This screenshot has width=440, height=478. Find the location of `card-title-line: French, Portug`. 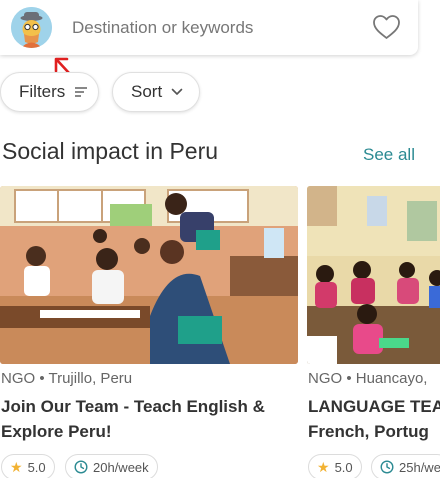

card-title-line: French, Portug is located at coordinates (368, 431).